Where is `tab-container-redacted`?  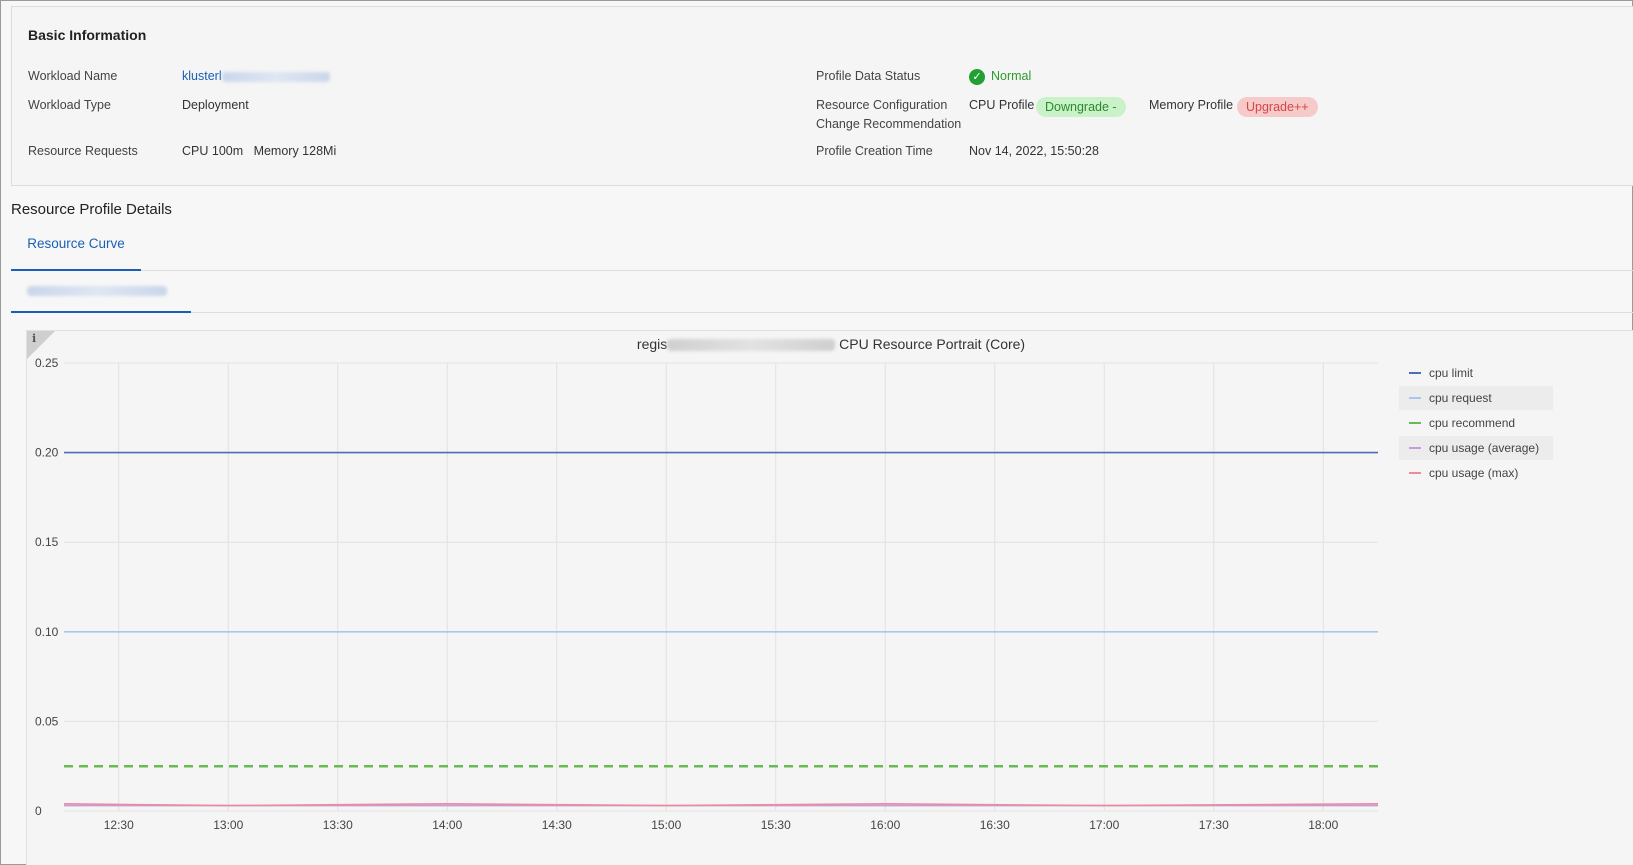
tab-container-redacted is located at coordinates (101, 292).